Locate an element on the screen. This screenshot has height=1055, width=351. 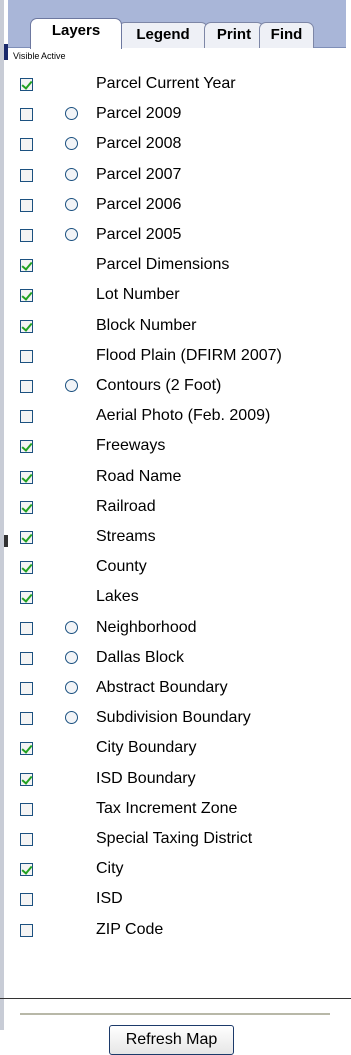
column-header-active: Active is located at coordinates (53, 56).